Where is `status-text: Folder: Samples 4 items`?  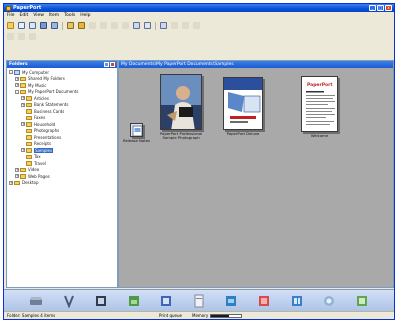
status-text: Folder: Samples 4 items is located at coordinates (31, 315).